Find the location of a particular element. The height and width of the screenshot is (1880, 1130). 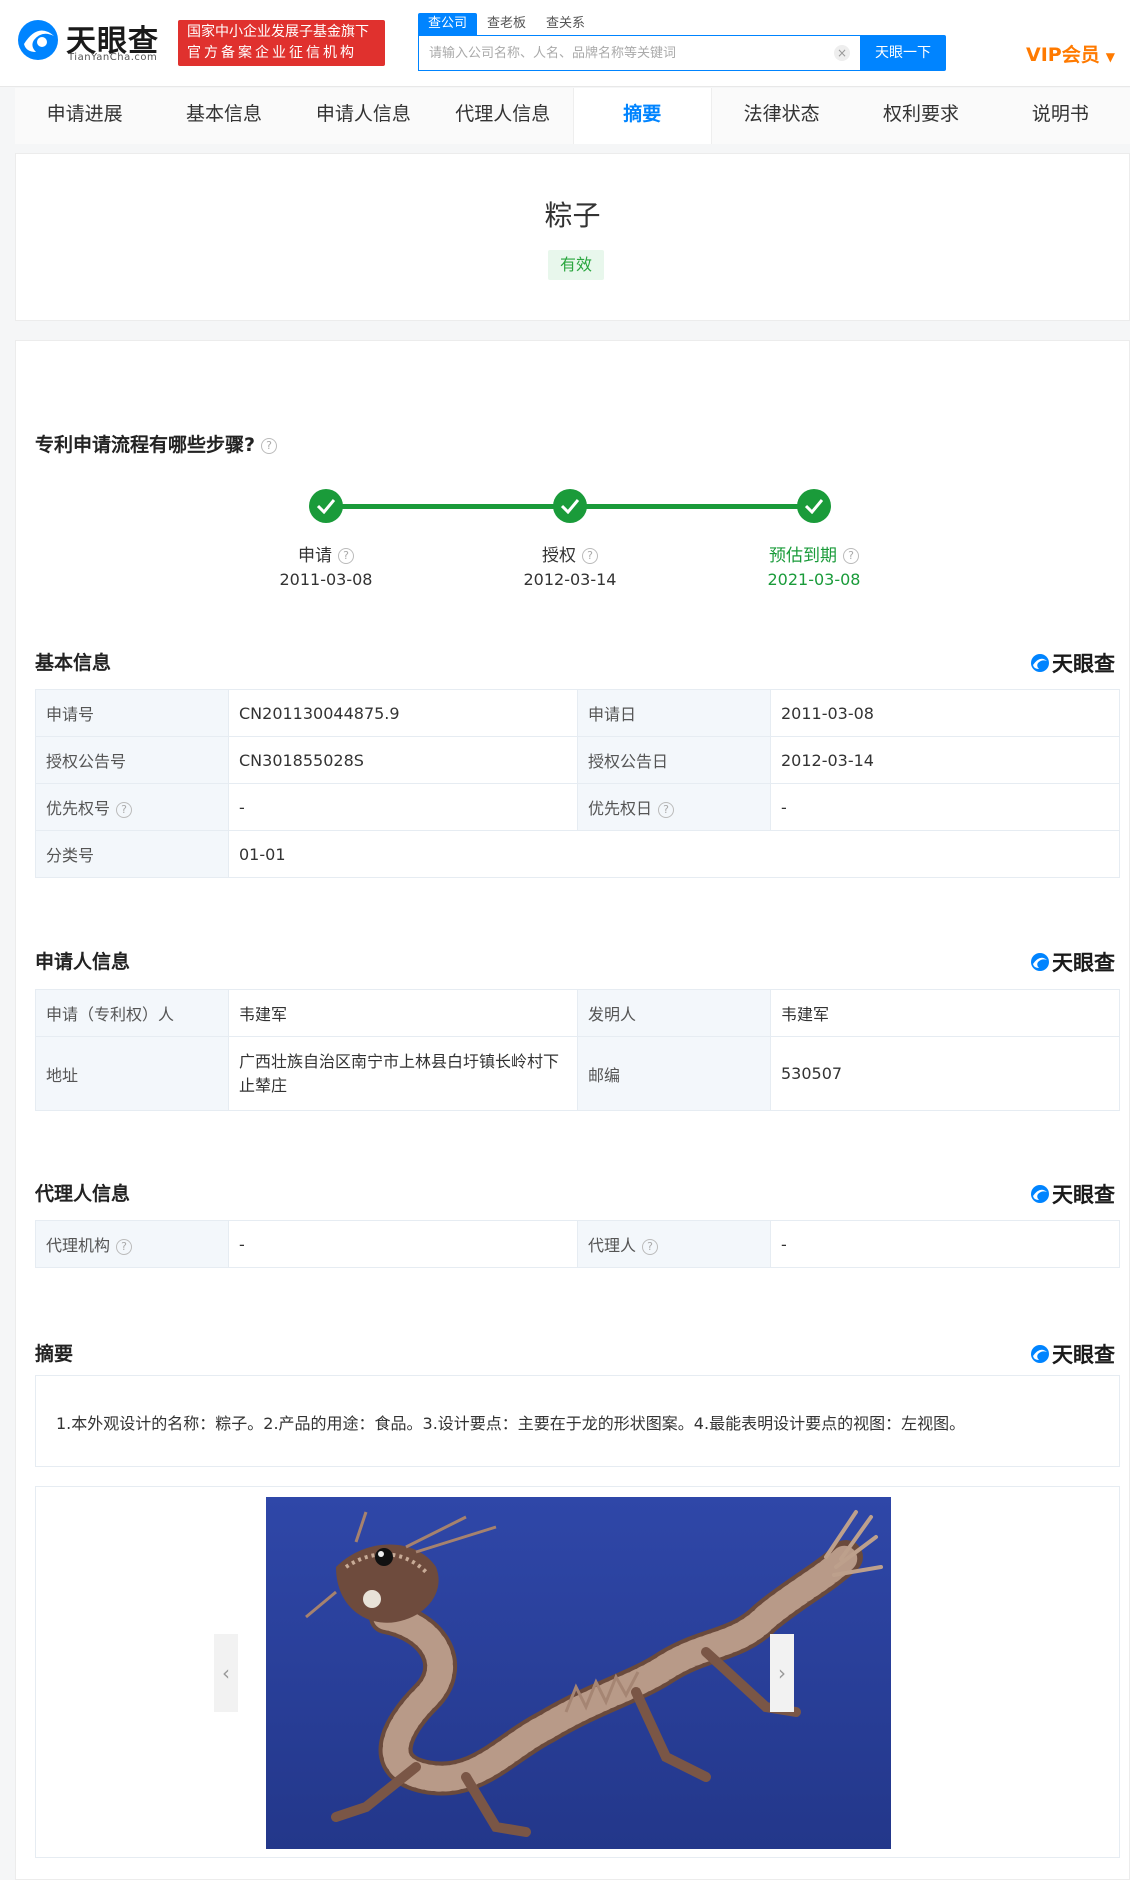

search-button: 天眼一下 is located at coordinates (903, 53).